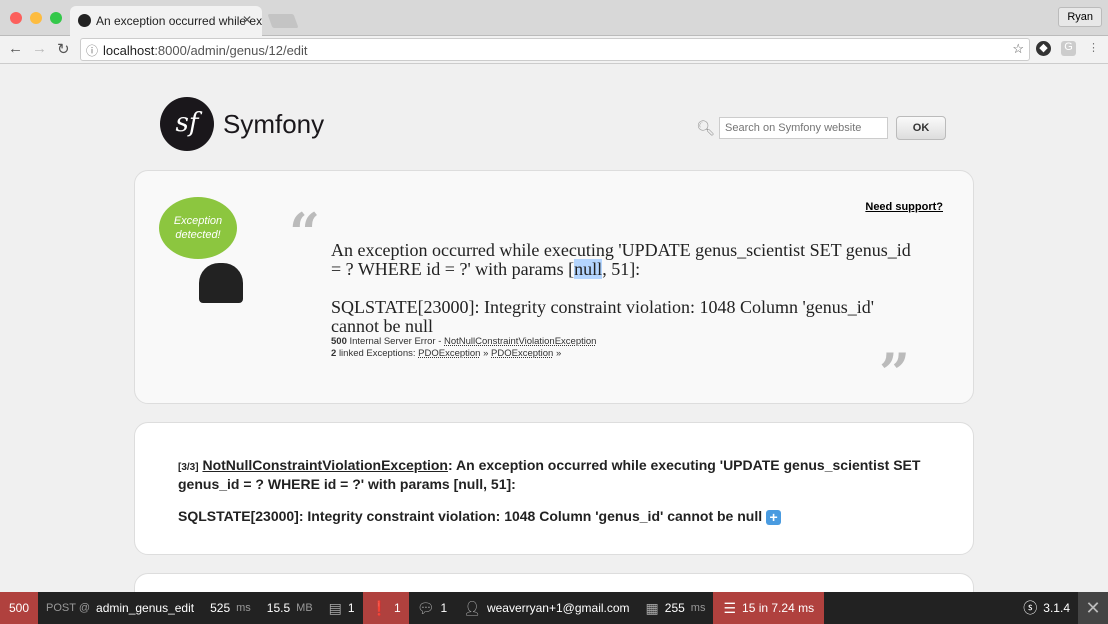 The image size is (1108, 624). What do you see at coordinates (19, 608) in the screenshot?
I see `status-code-badge: 500` at bounding box center [19, 608].